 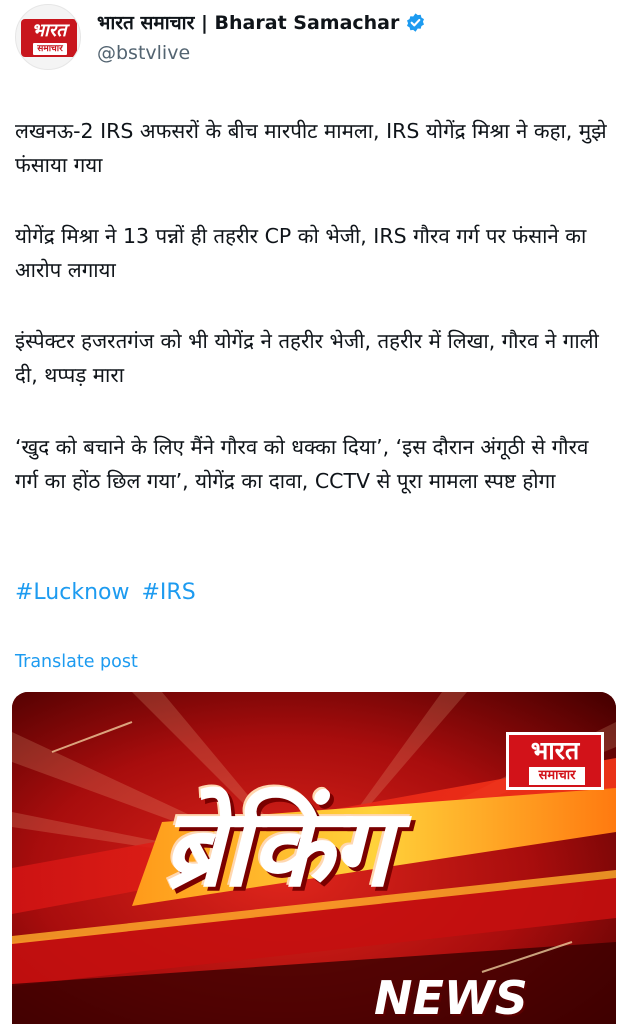 What do you see at coordinates (555, 750) in the screenshot?
I see `brand-logo-text-top: भारत` at bounding box center [555, 750].